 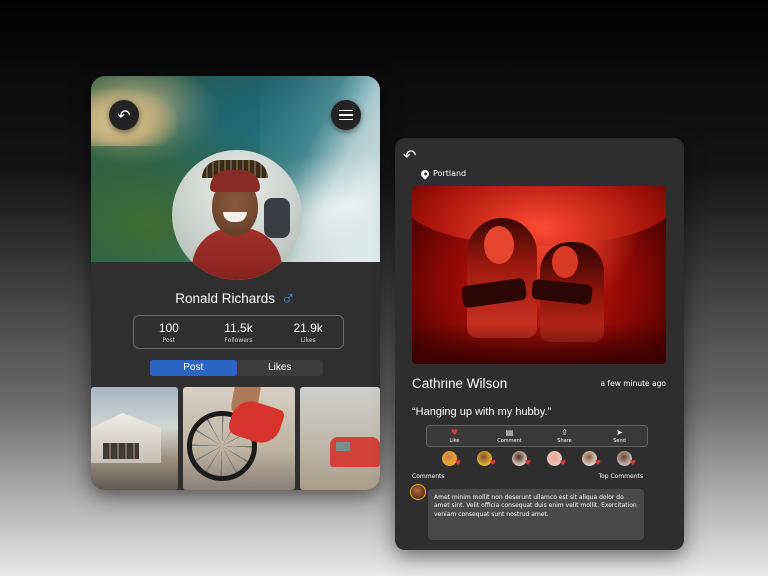 What do you see at coordinates (308, 327) in the screenshot?
I see `stat-value: 21.9k` at bounding box center [308, 327].